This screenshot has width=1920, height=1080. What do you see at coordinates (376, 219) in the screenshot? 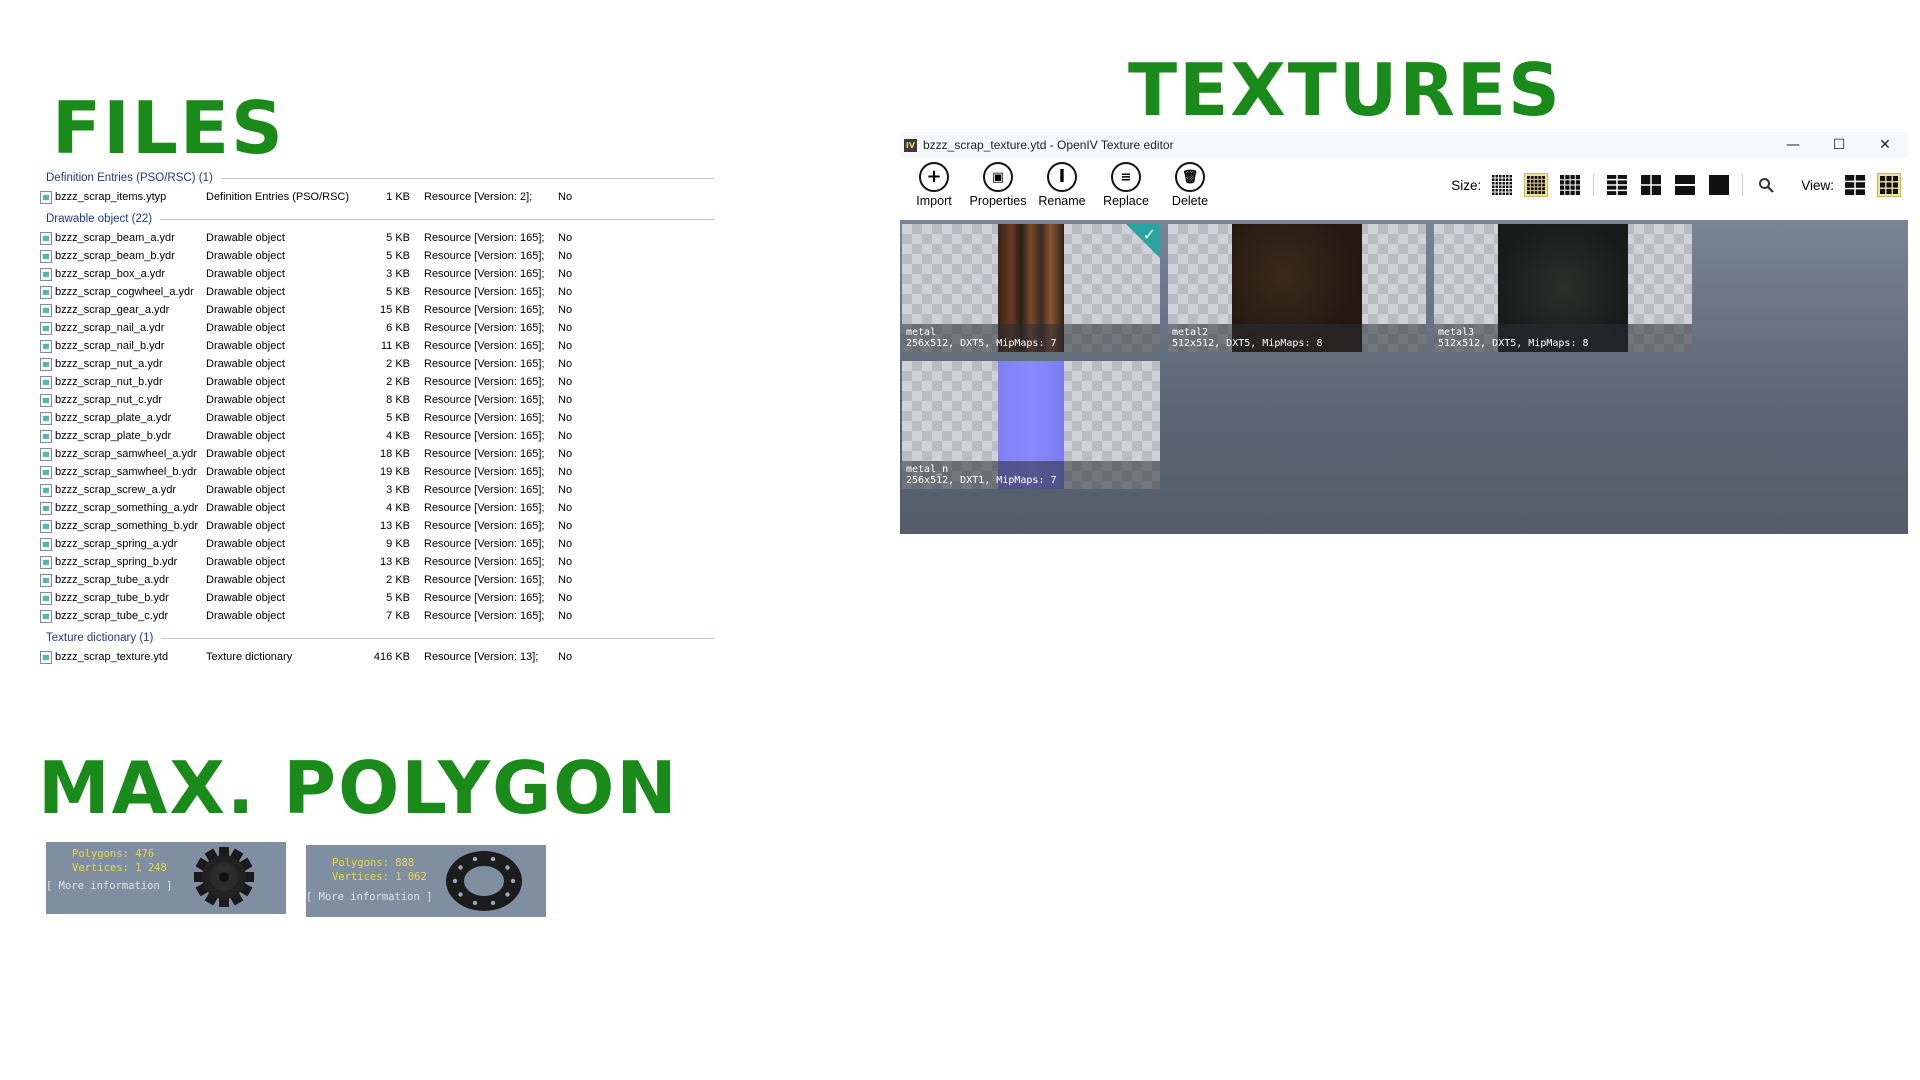
I see `group-header: Drawable object (22)` at bounding box center [376, 219].